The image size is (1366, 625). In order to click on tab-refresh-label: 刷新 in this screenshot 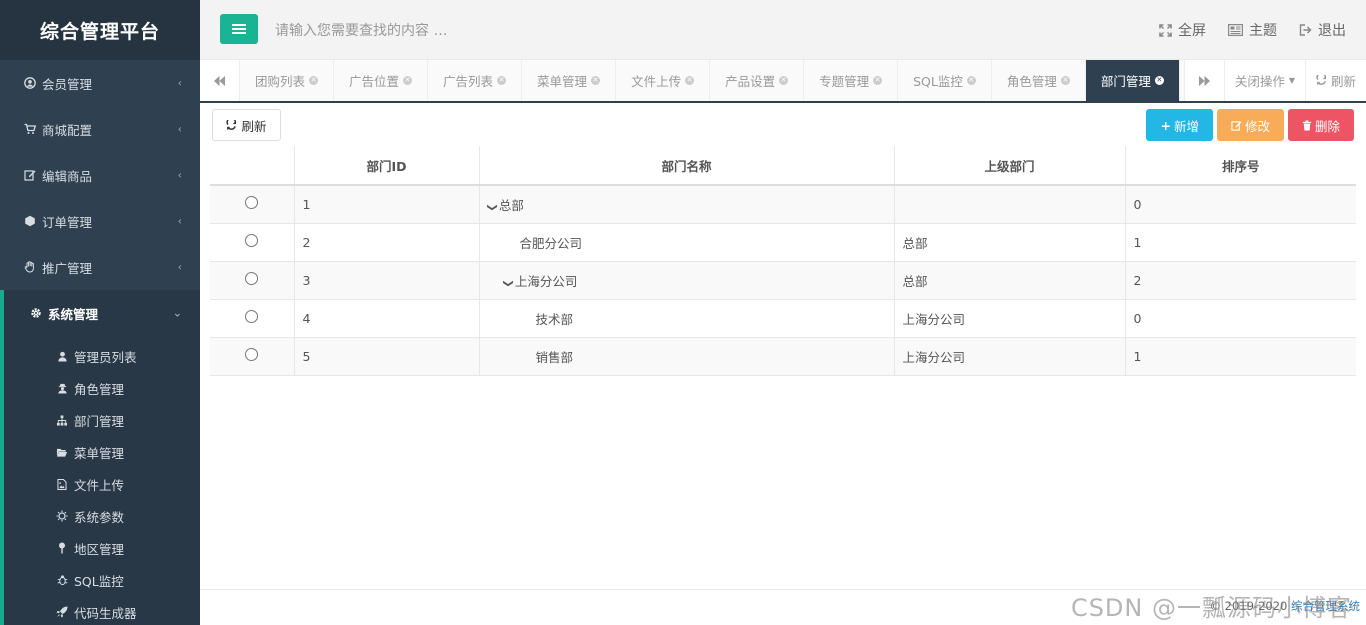, I will do `click(1343, 81)`.